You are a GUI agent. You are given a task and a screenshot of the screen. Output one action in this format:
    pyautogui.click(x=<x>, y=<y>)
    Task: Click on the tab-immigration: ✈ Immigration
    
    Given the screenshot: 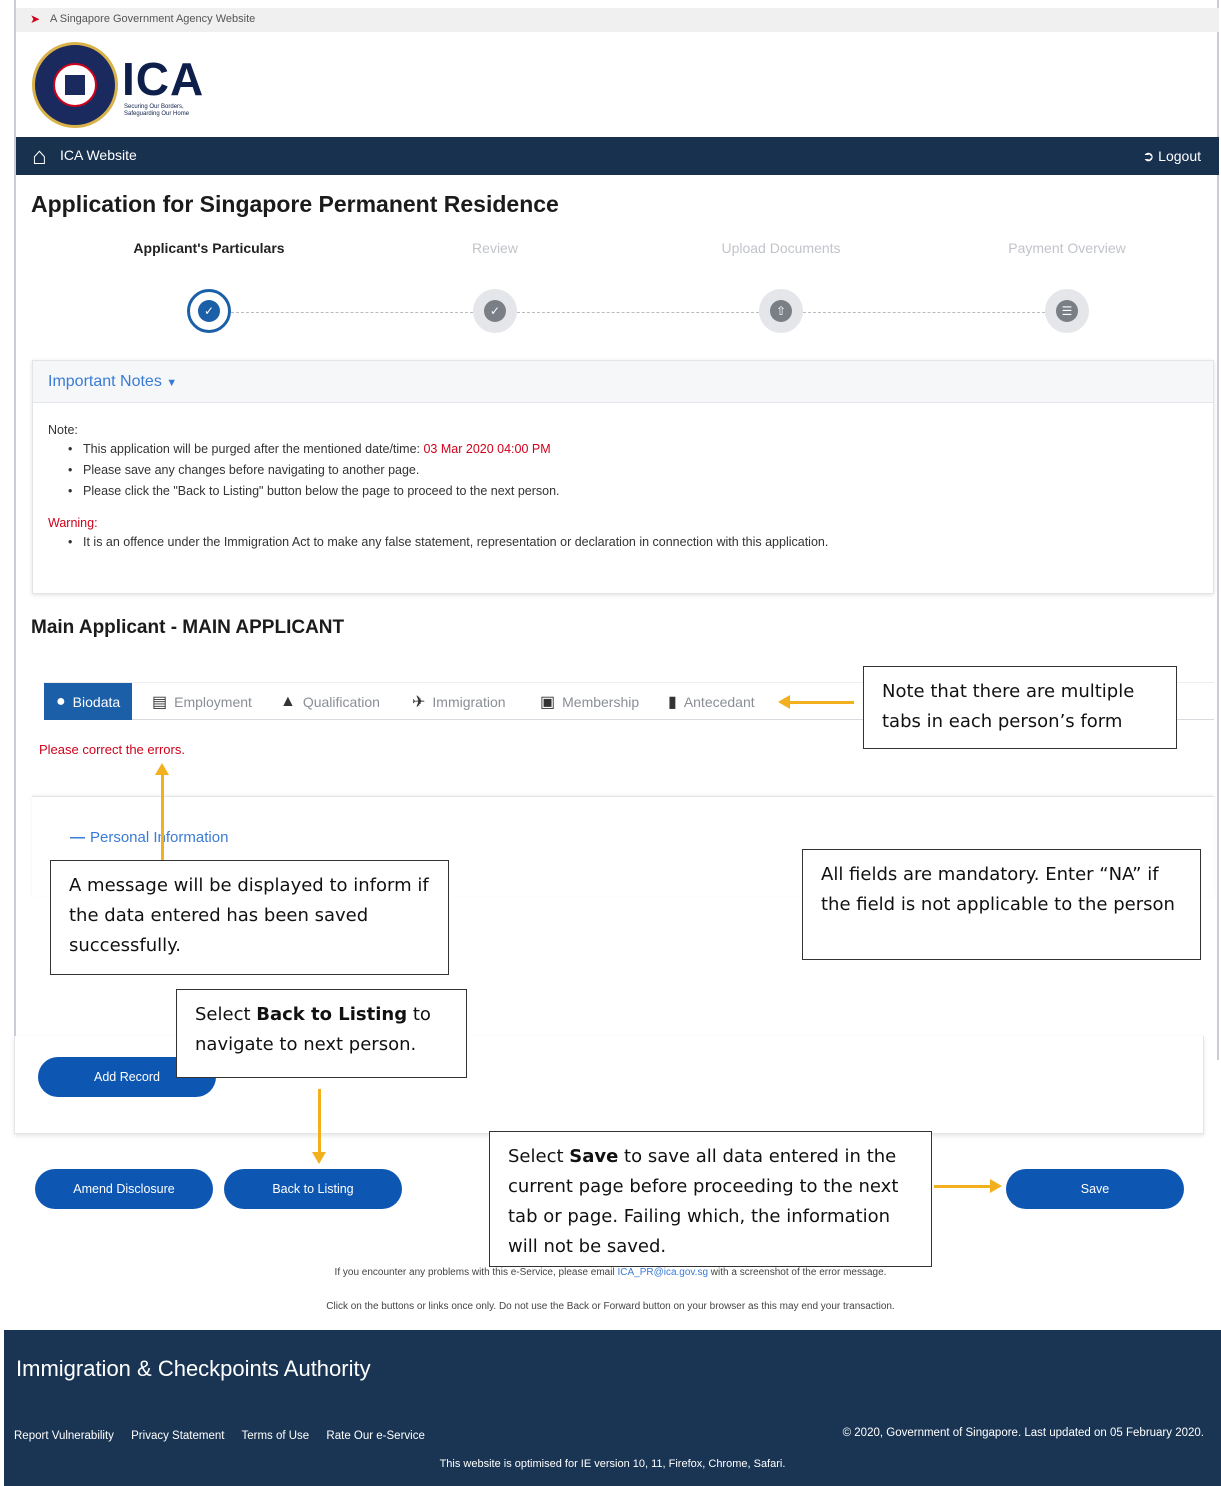 What is the action you would take?
    pyautogui.click(x=459, y=701)
    